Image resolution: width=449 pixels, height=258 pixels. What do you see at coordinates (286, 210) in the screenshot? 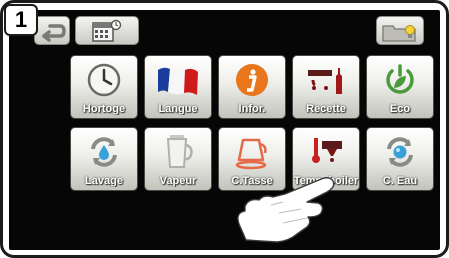
I see `pointing-hand-icon` at bounding box center [286, 210].